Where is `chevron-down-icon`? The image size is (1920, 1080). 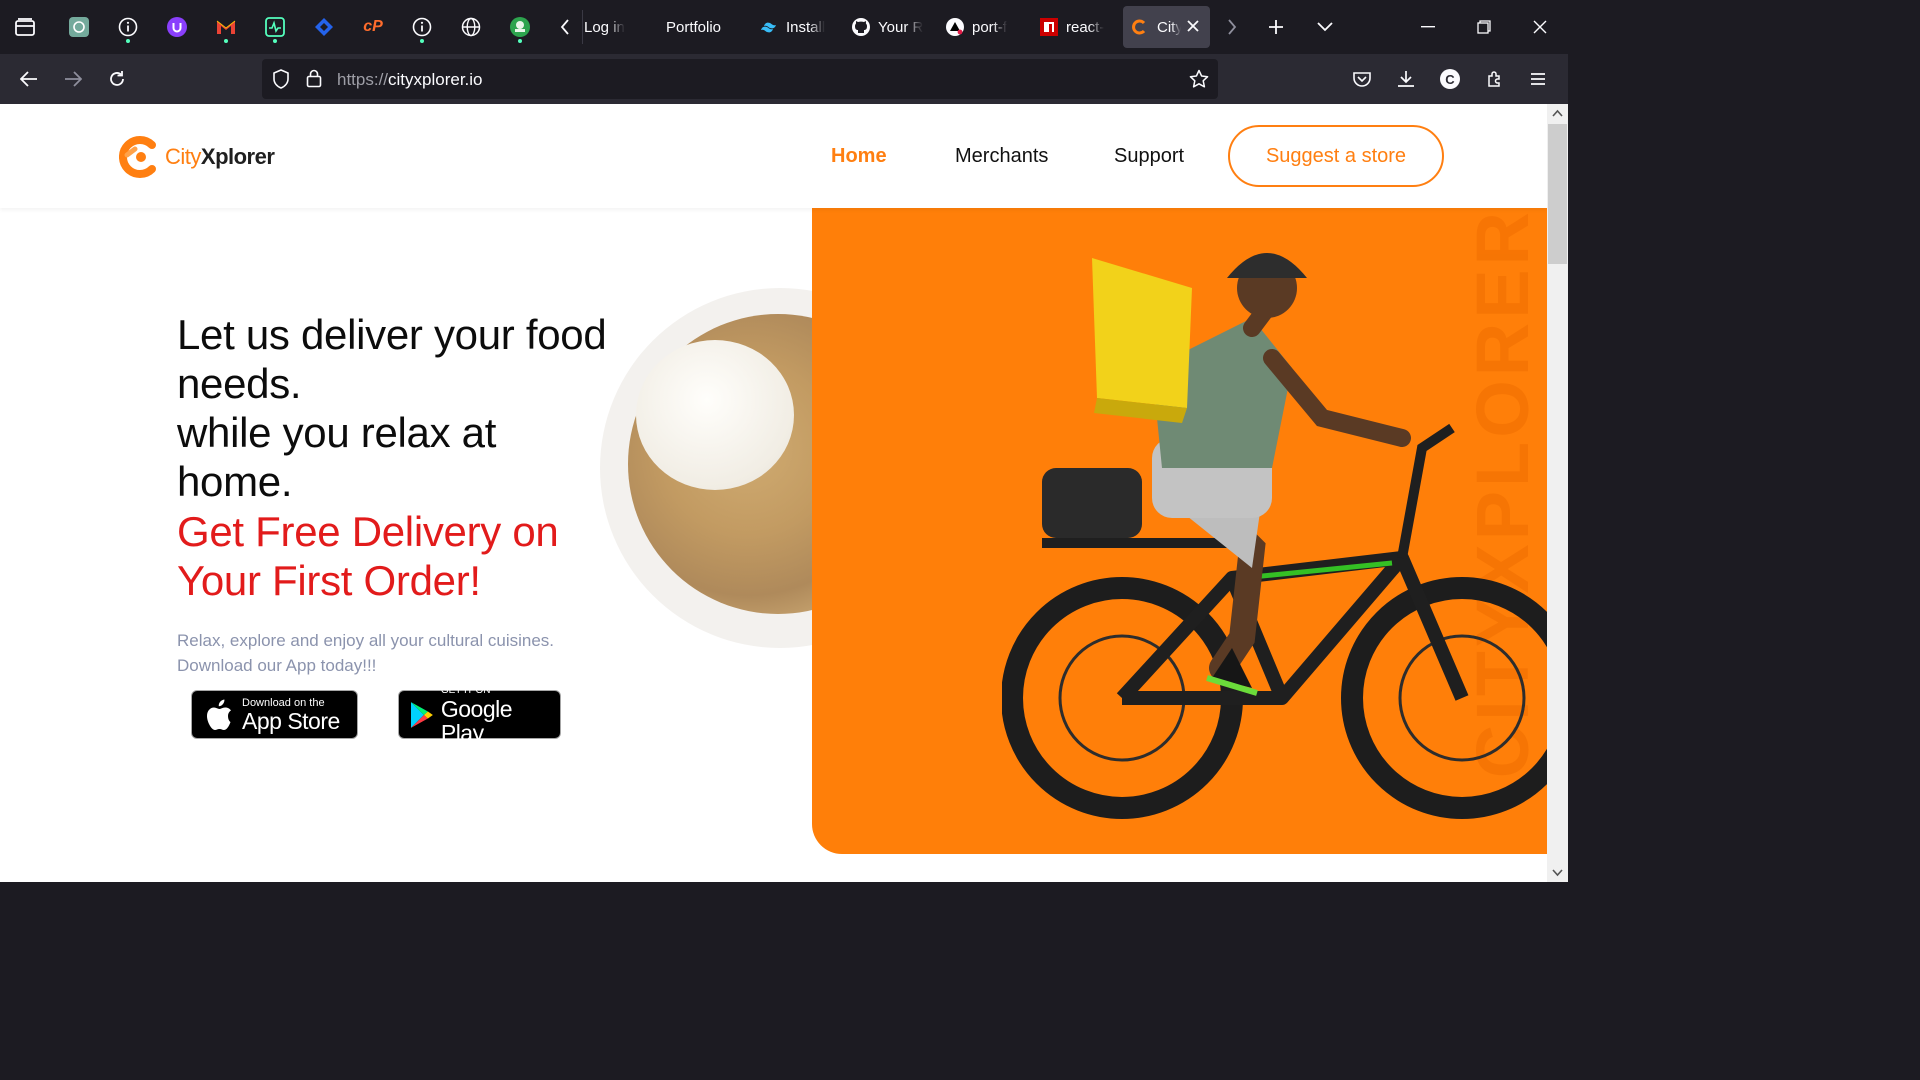
chevron-down-icon is located at coordinates (1325, 27).